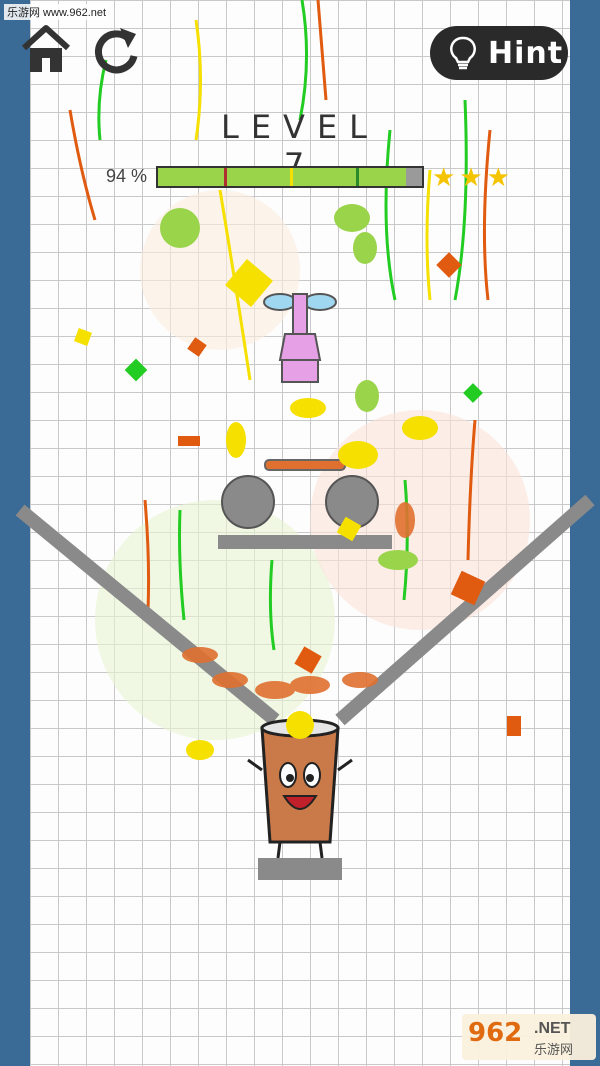 The width and height of the screenshot is (600, 1066). What do you see at coordinates (282, 177) in the screenshot?
I see `progress-fill` at bounding box center [282, 177].